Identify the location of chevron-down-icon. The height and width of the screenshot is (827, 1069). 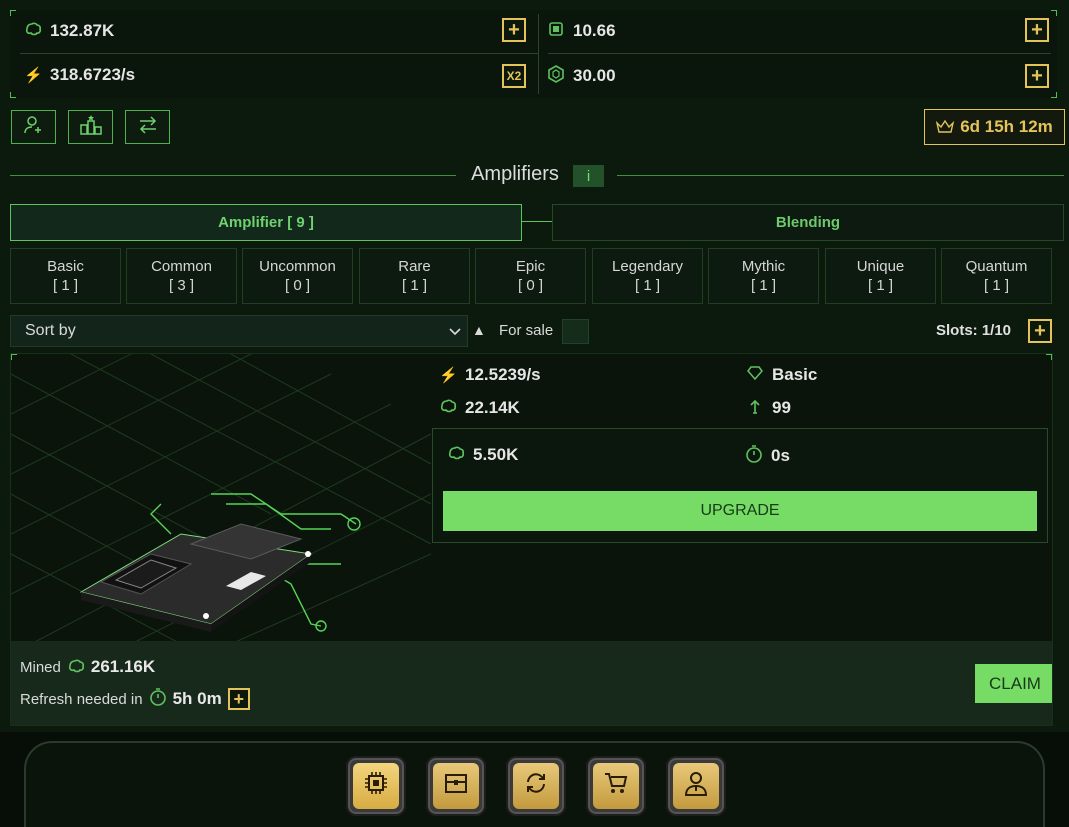
(455, 331).